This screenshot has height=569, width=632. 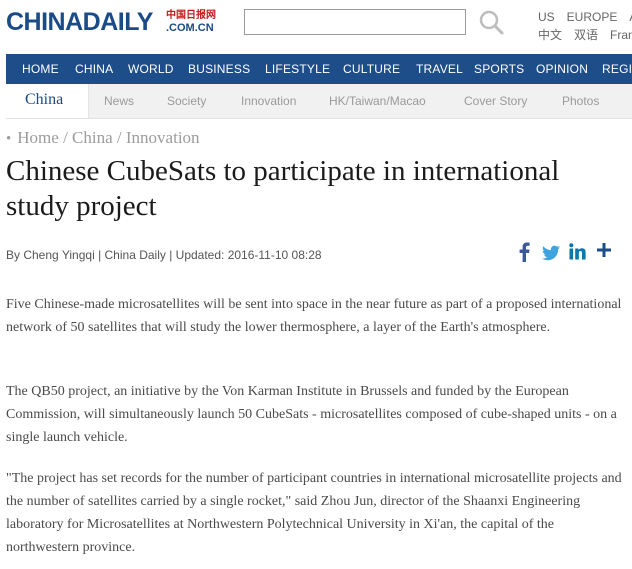 I want to click on nav-item-travel: TRAVEL, so click(x=439, y=69).